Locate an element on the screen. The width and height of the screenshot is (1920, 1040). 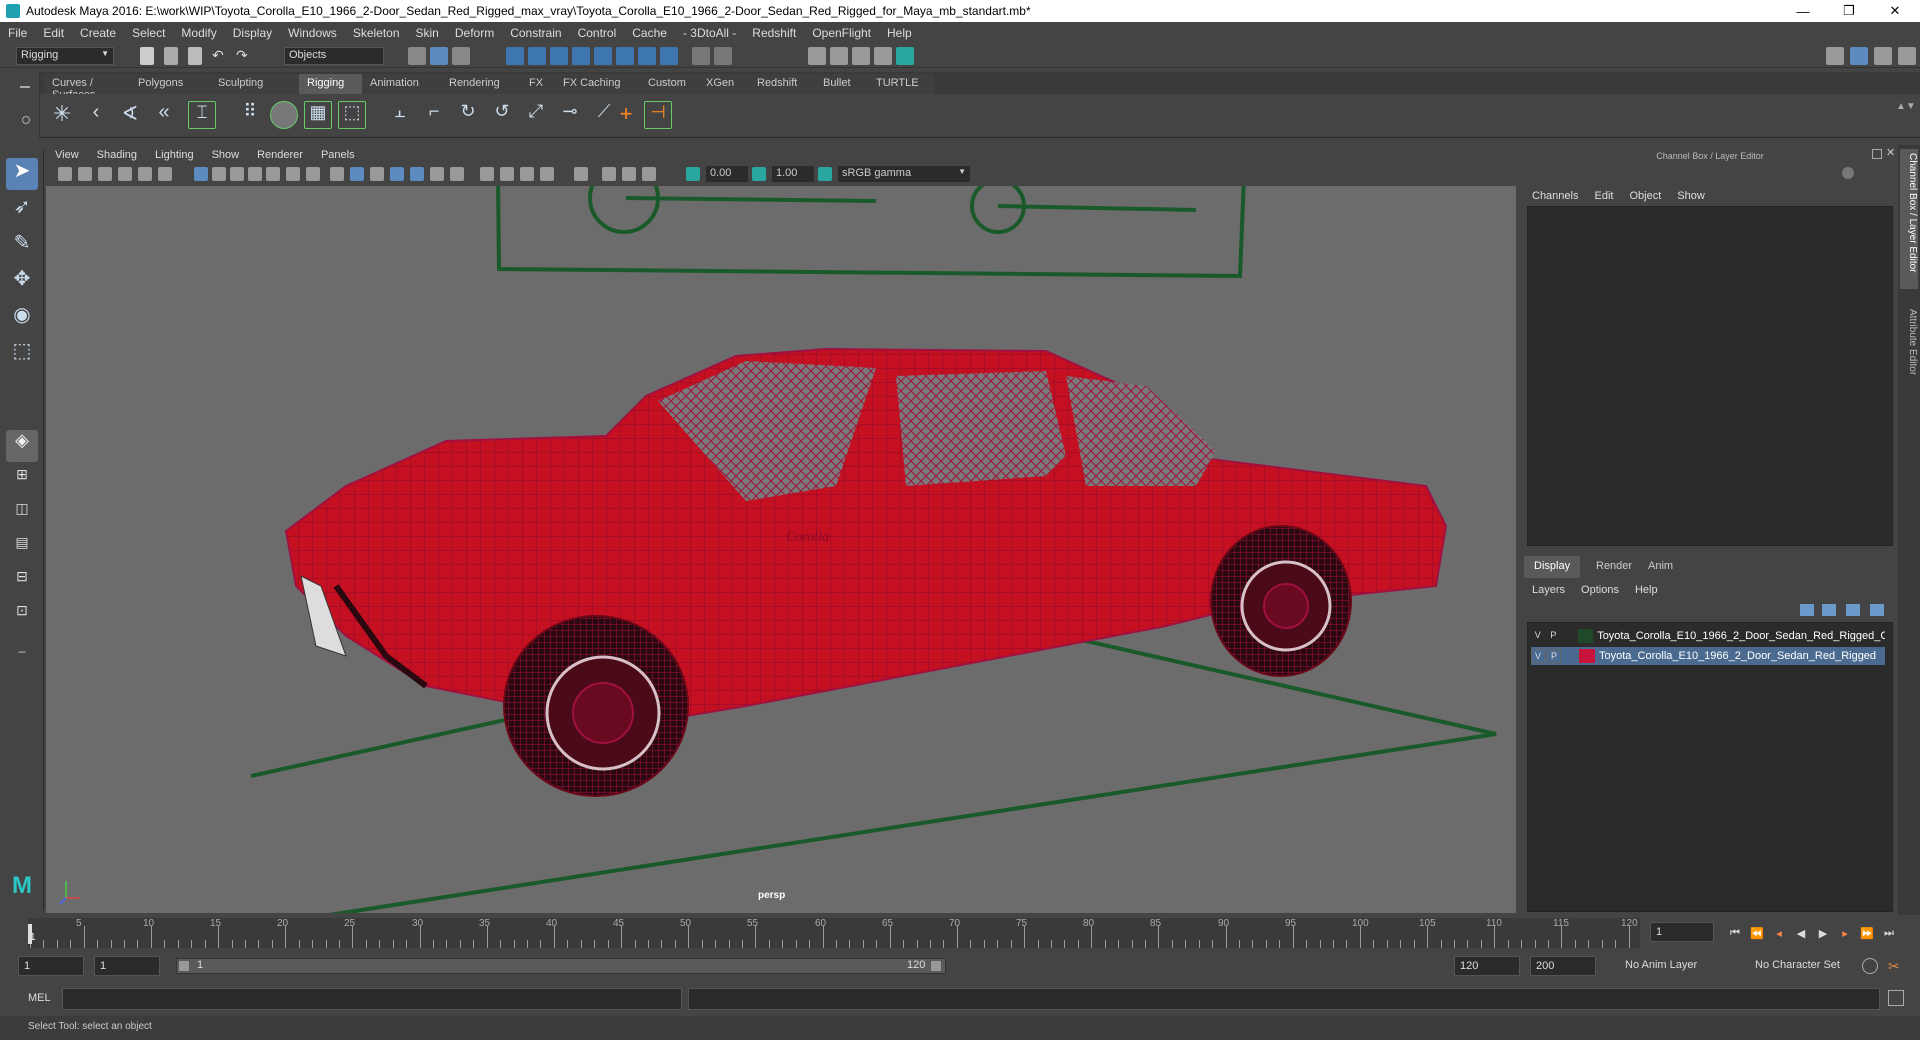
default-material-icon is located at coordinates (377, 174).